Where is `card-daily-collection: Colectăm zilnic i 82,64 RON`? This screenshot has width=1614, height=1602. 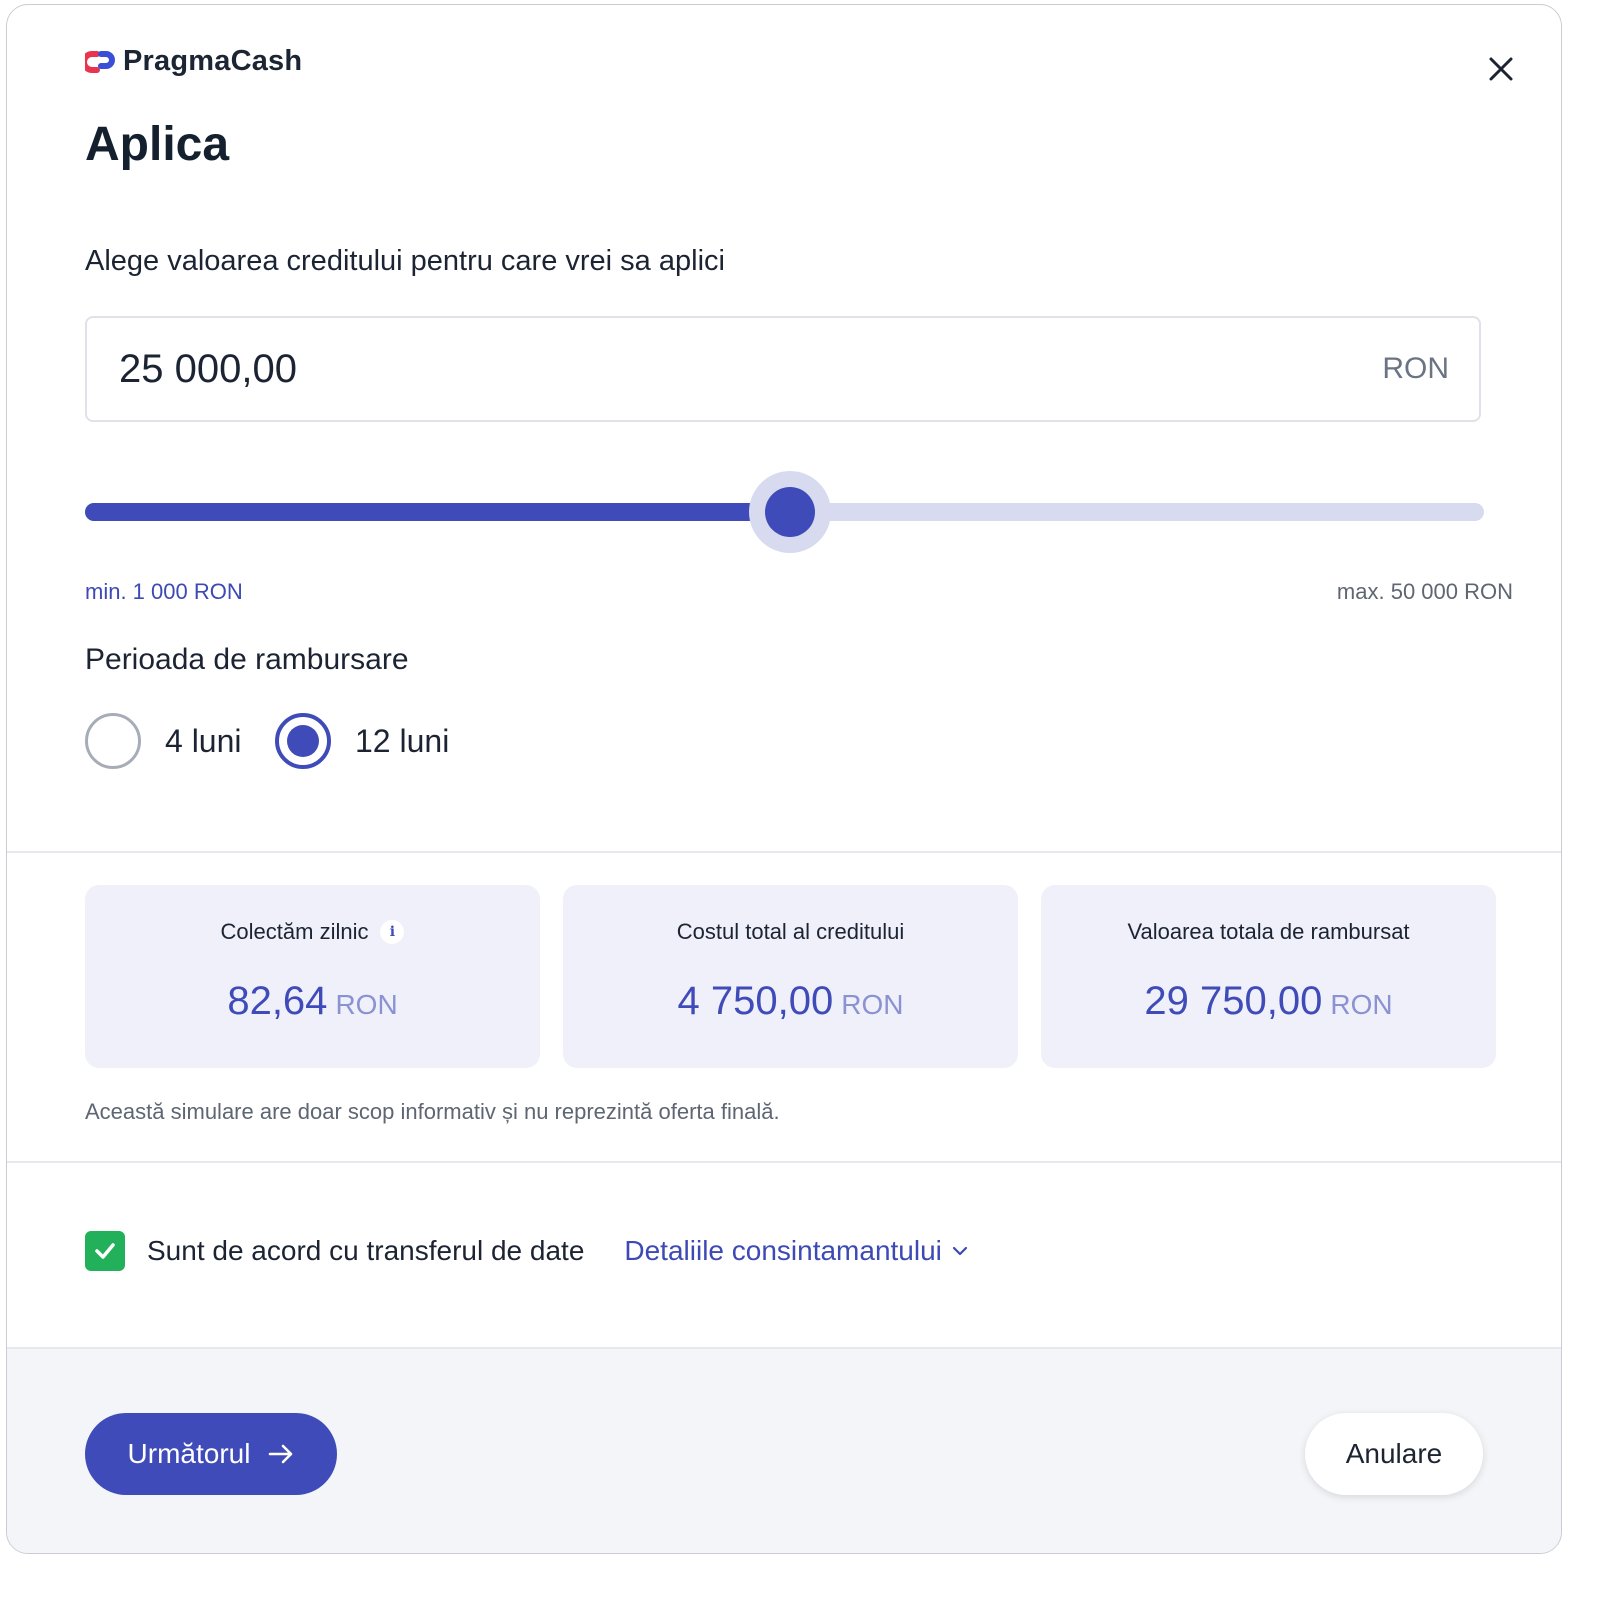
card-daily-collection: Colectăm zilnic i 82,64 RON is located at coordinates (312, 976).